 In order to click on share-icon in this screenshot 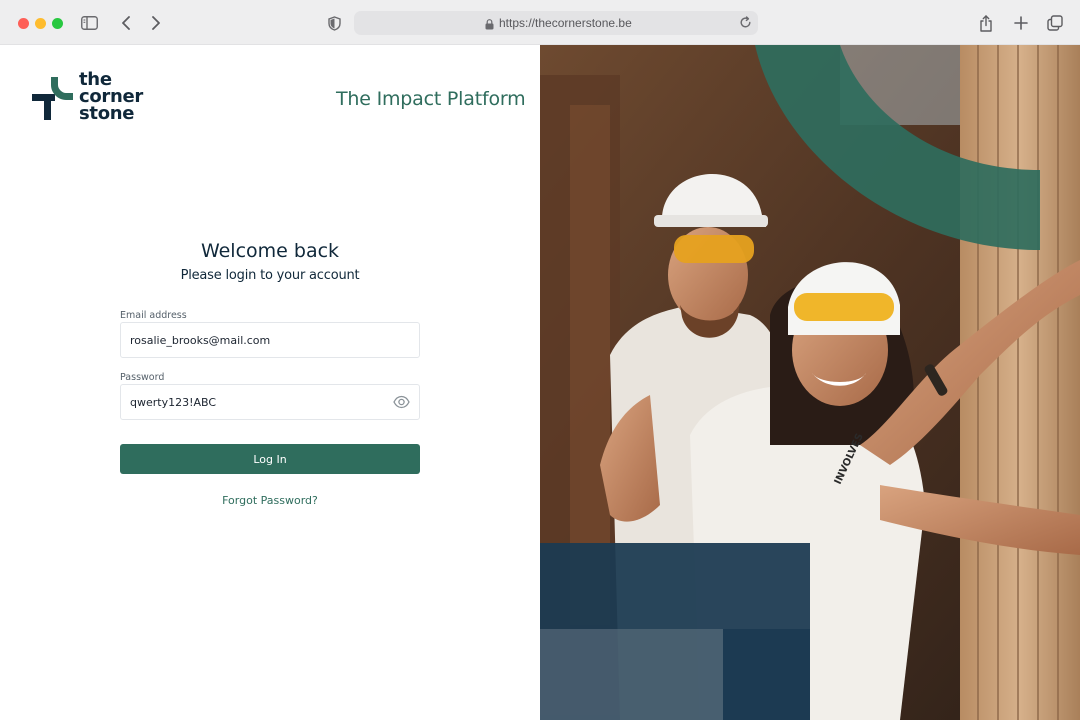, I will do `click(986, 23)`.